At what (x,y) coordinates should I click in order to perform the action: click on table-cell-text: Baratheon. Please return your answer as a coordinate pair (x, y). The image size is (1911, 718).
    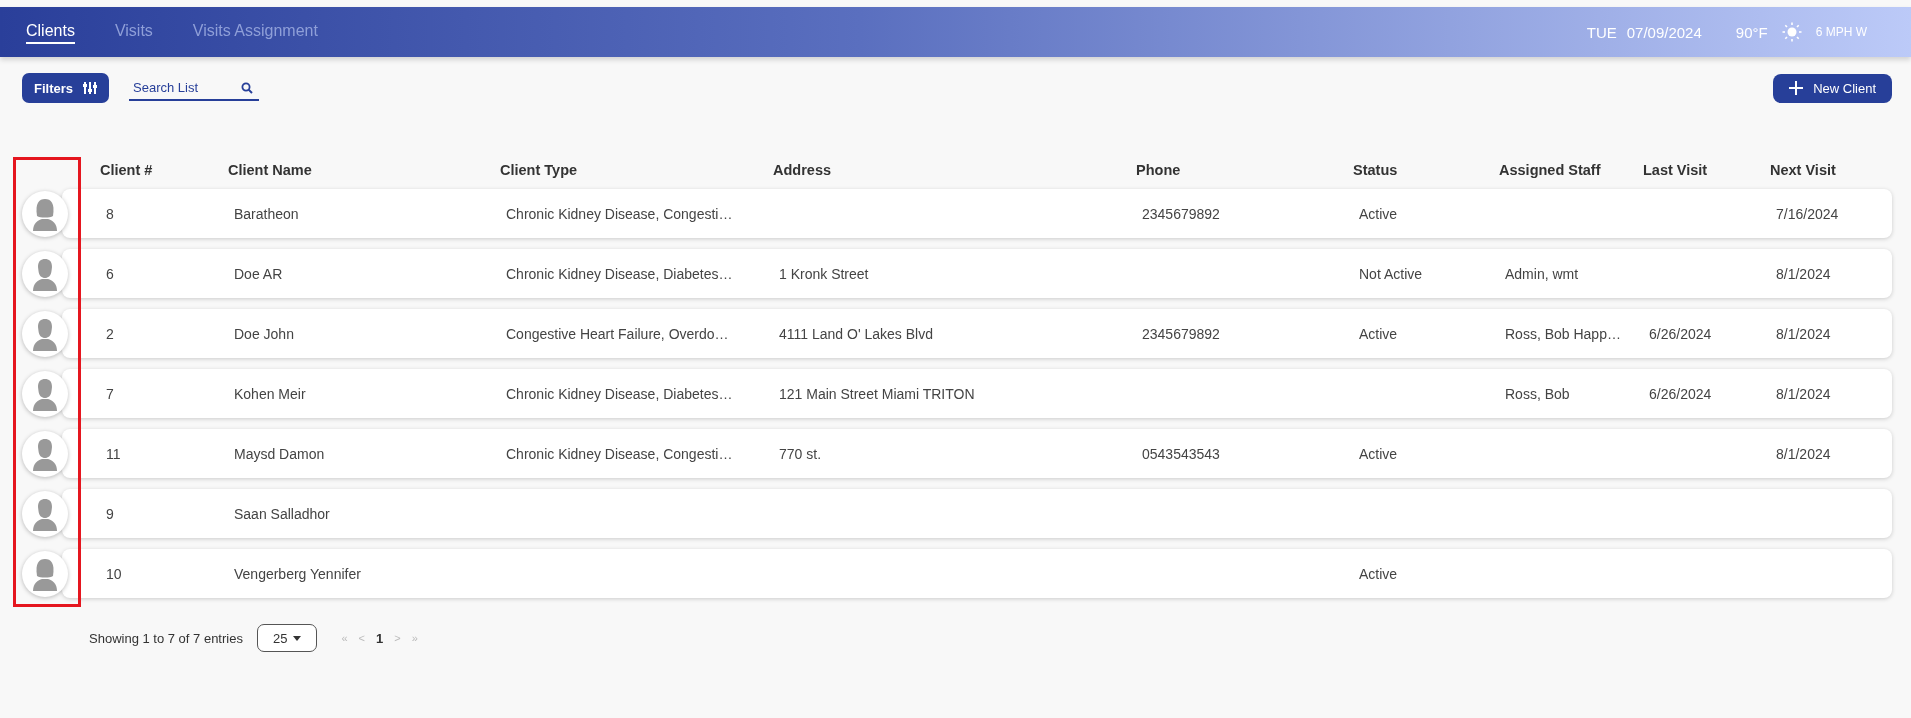
    Looking at the image, I should click on (267, 213).